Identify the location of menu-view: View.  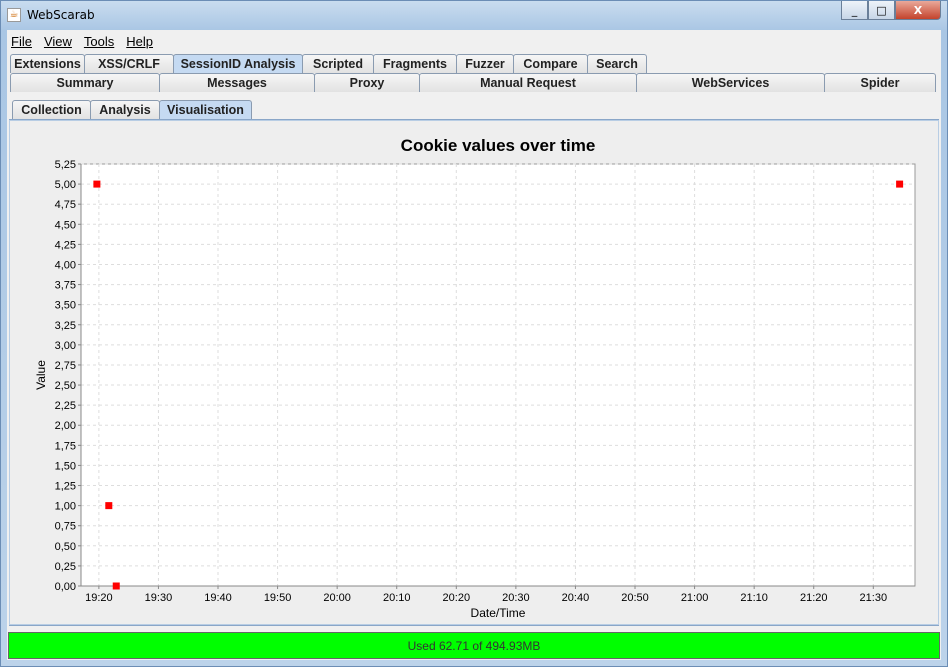
(58, 41).